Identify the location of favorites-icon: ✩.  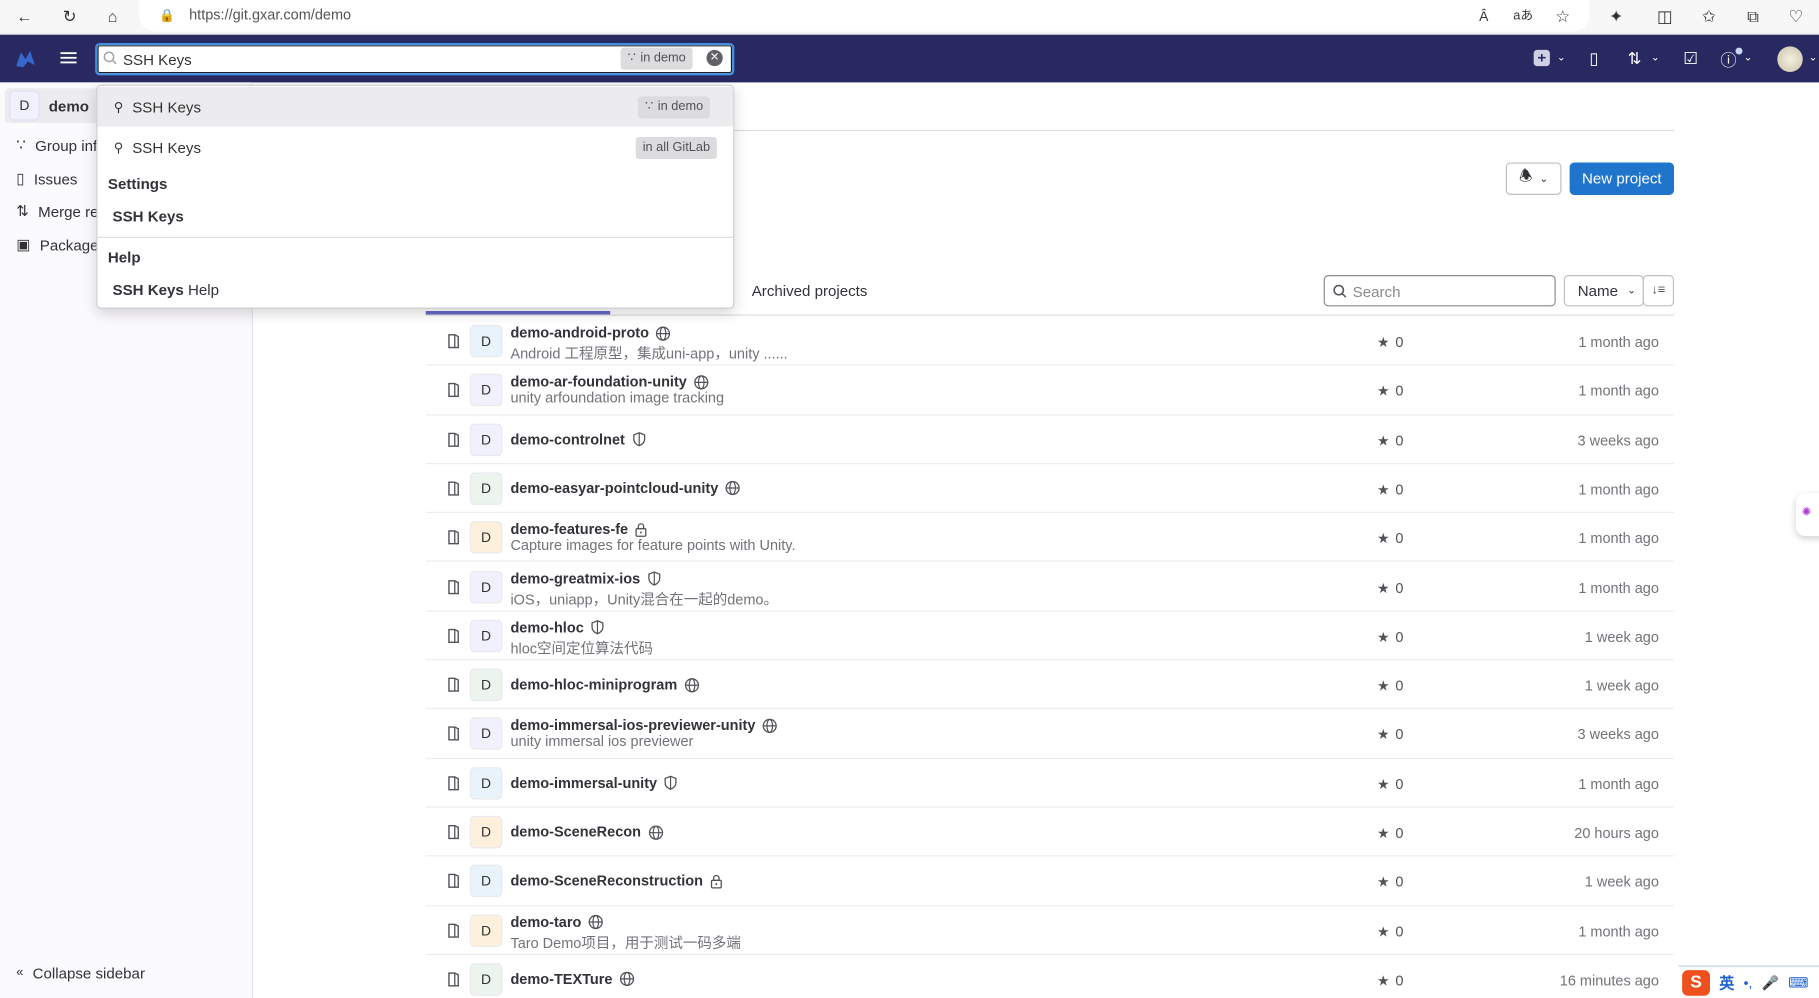
(1708, 16).